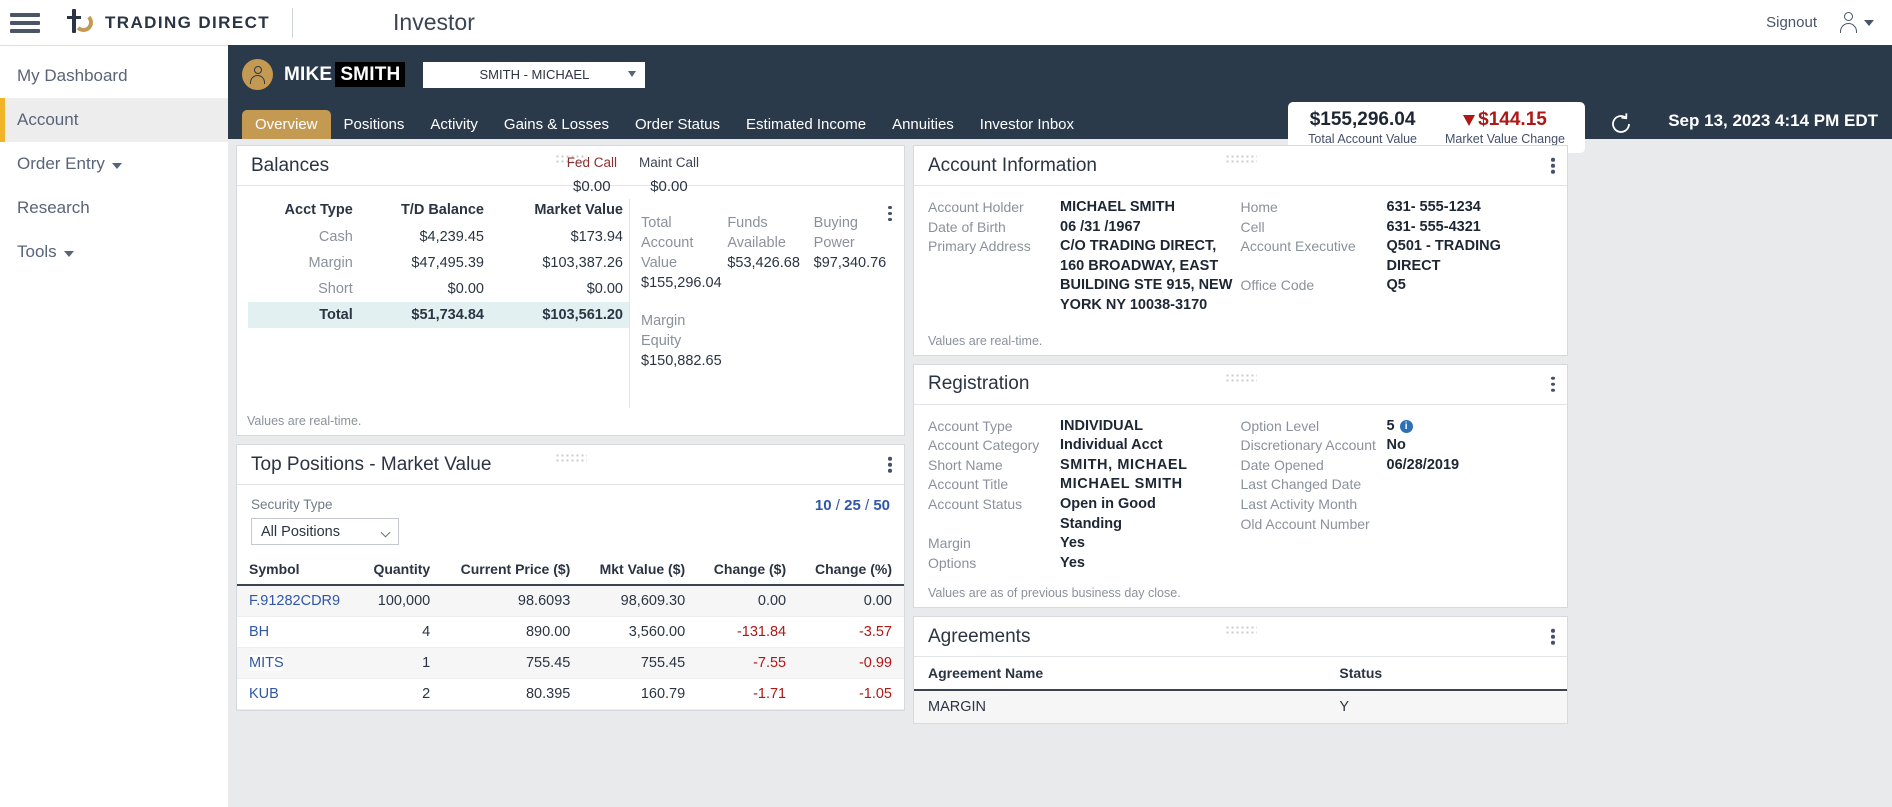 The image size is (1892, 807). I want to click on label-home-phone: Home, so click(1259, 207).